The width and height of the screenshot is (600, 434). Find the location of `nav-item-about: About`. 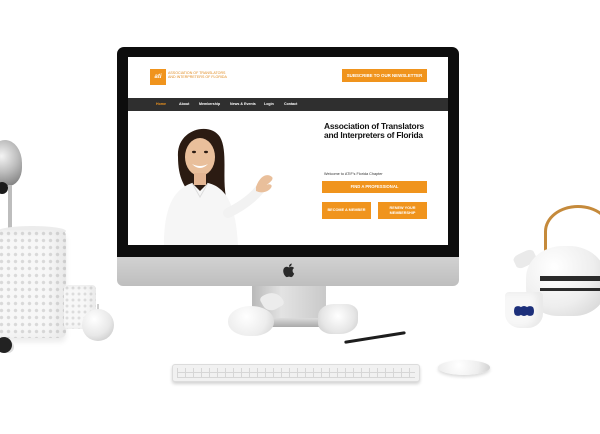

nav-item-about: About is located at coordinates (184, 104).